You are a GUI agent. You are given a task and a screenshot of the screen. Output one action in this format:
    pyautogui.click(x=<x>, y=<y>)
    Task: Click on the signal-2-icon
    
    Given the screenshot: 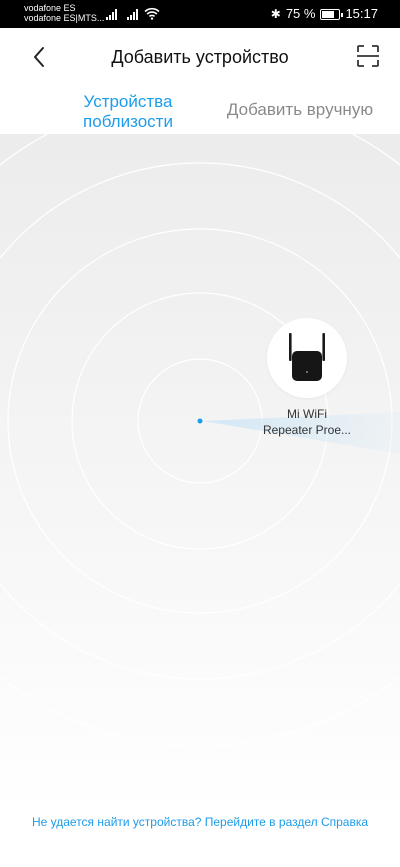 What is the action you would take?
    pyautogui.click(x=132, y=14)
    